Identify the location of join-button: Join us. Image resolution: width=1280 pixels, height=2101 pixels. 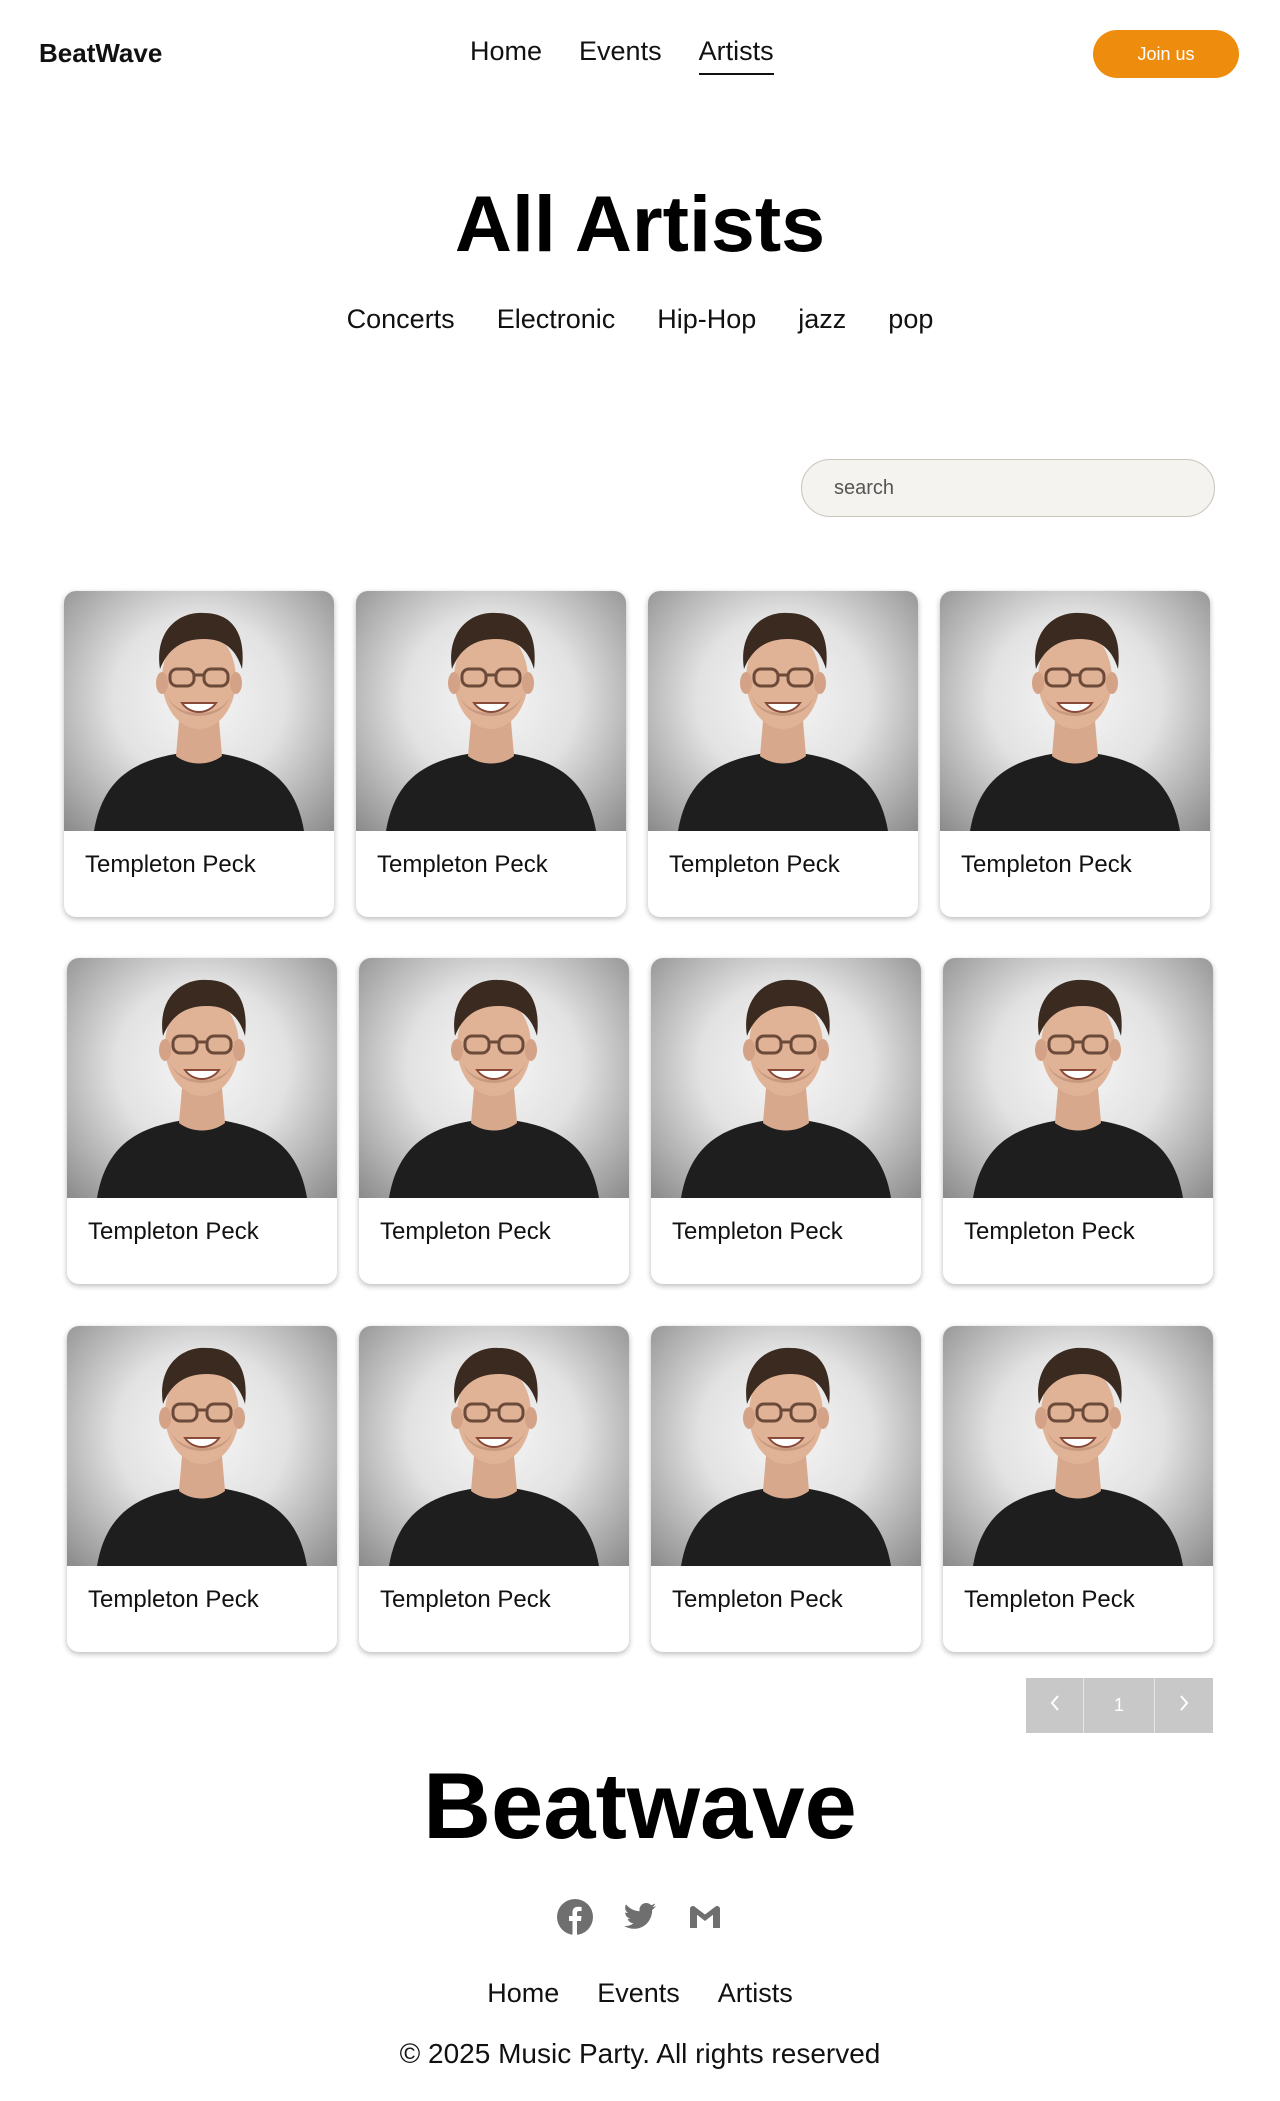
(1166, 54).